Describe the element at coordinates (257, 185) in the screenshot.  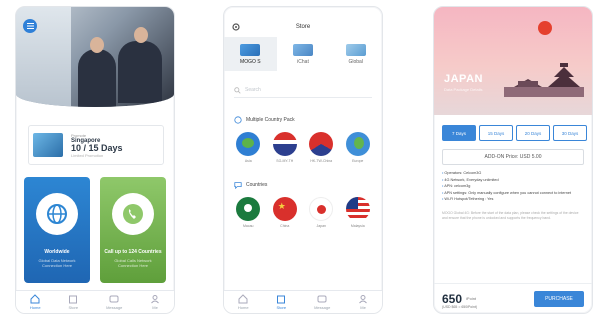
I see `section-title: Countries` at that location.